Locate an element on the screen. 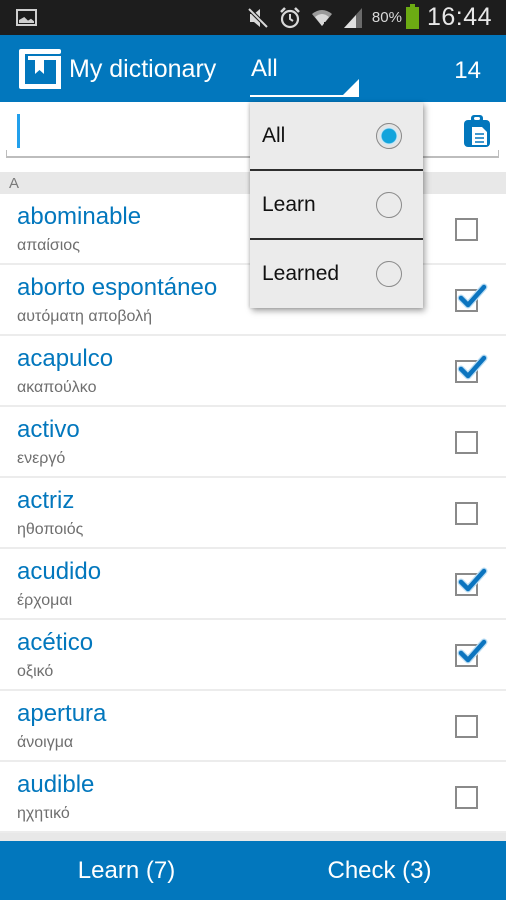 The image size is (506, 900). entry-word: activo is located at coordinates (48, 429).